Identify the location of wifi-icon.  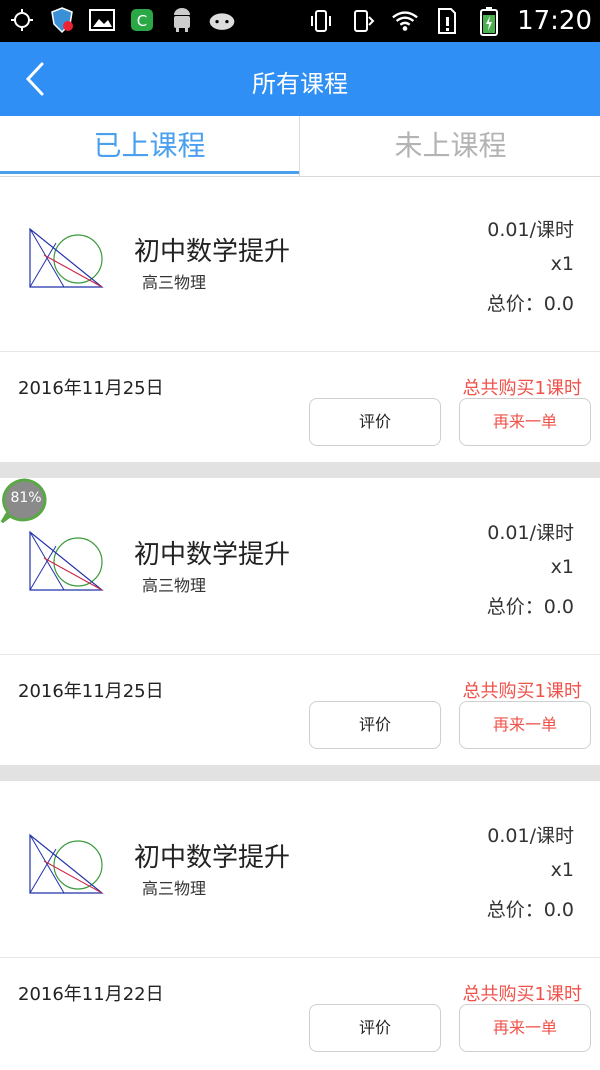
(405, 21).